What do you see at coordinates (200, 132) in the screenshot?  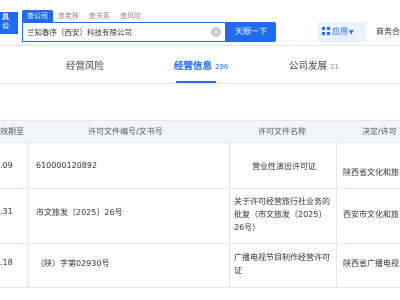 I see `table-header: 效期至 许可文件编号/文书号 许可文件名称 决定/许可` at bounding box center [200, 132].